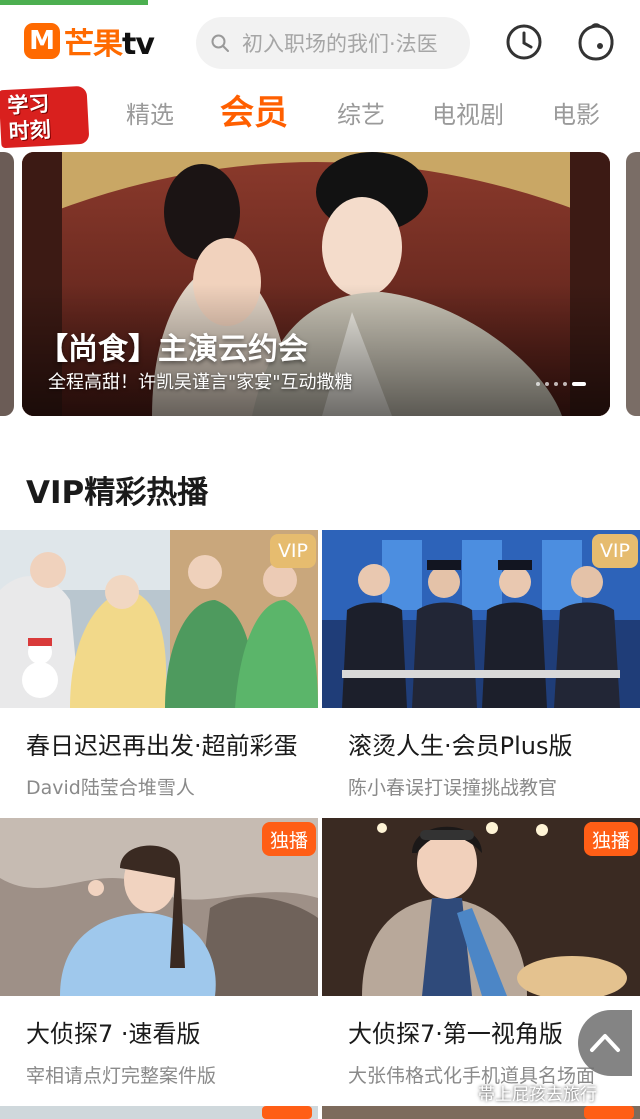 The width and height of the screenshot is (640, 1119). What do you see at coordinates (42, 41) in the screenshot?
I see `logo-mark-icon: M` at bounding box center [42, 41].